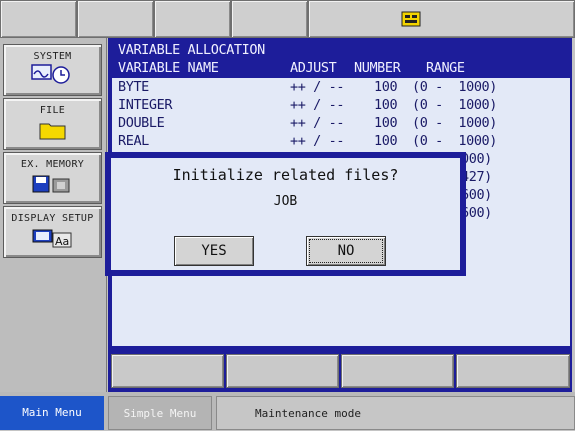 The height and width of the screenshot is (431, 575). Describe the element at coordinates (214, 251) in the screenshot. I see `yes-button: YES` at that location.